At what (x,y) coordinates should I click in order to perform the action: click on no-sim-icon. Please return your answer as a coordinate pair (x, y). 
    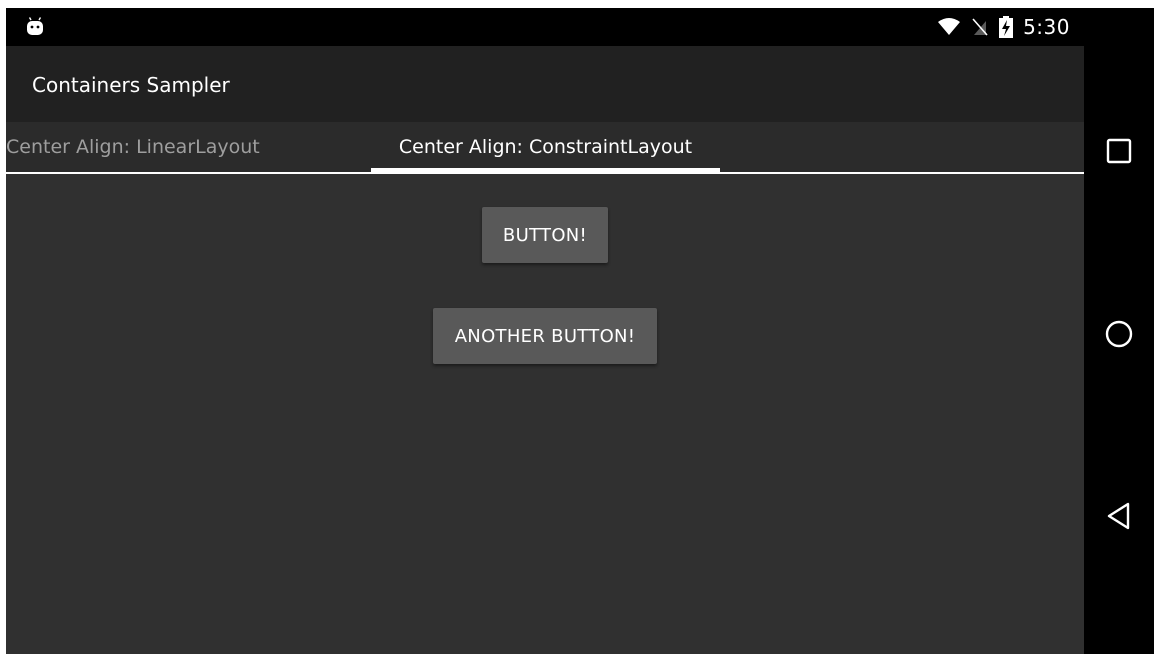
    Looking at the image, I should click on (980, 27).